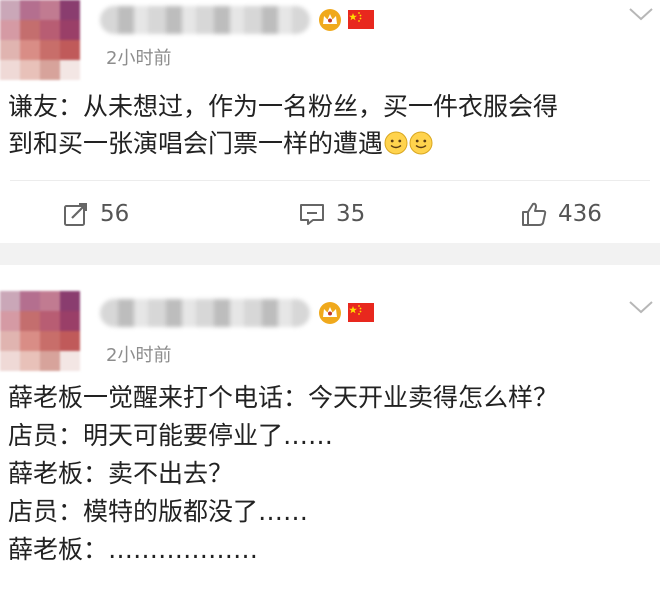  What do you see at coordinates (283, 106) in the screenshot?
I see `content-line: 谦友：从未想过，作为一名粉丝，买一件衣服会得` at bounding box center [283, 106].